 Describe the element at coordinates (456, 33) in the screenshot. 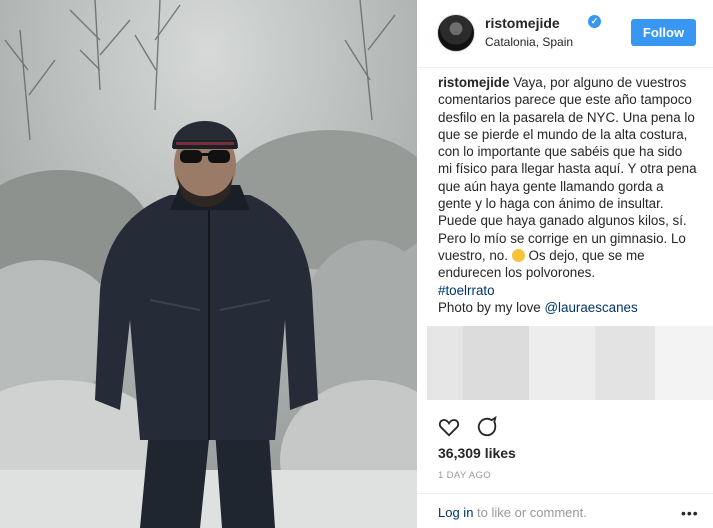

I see `avatar` at that location.